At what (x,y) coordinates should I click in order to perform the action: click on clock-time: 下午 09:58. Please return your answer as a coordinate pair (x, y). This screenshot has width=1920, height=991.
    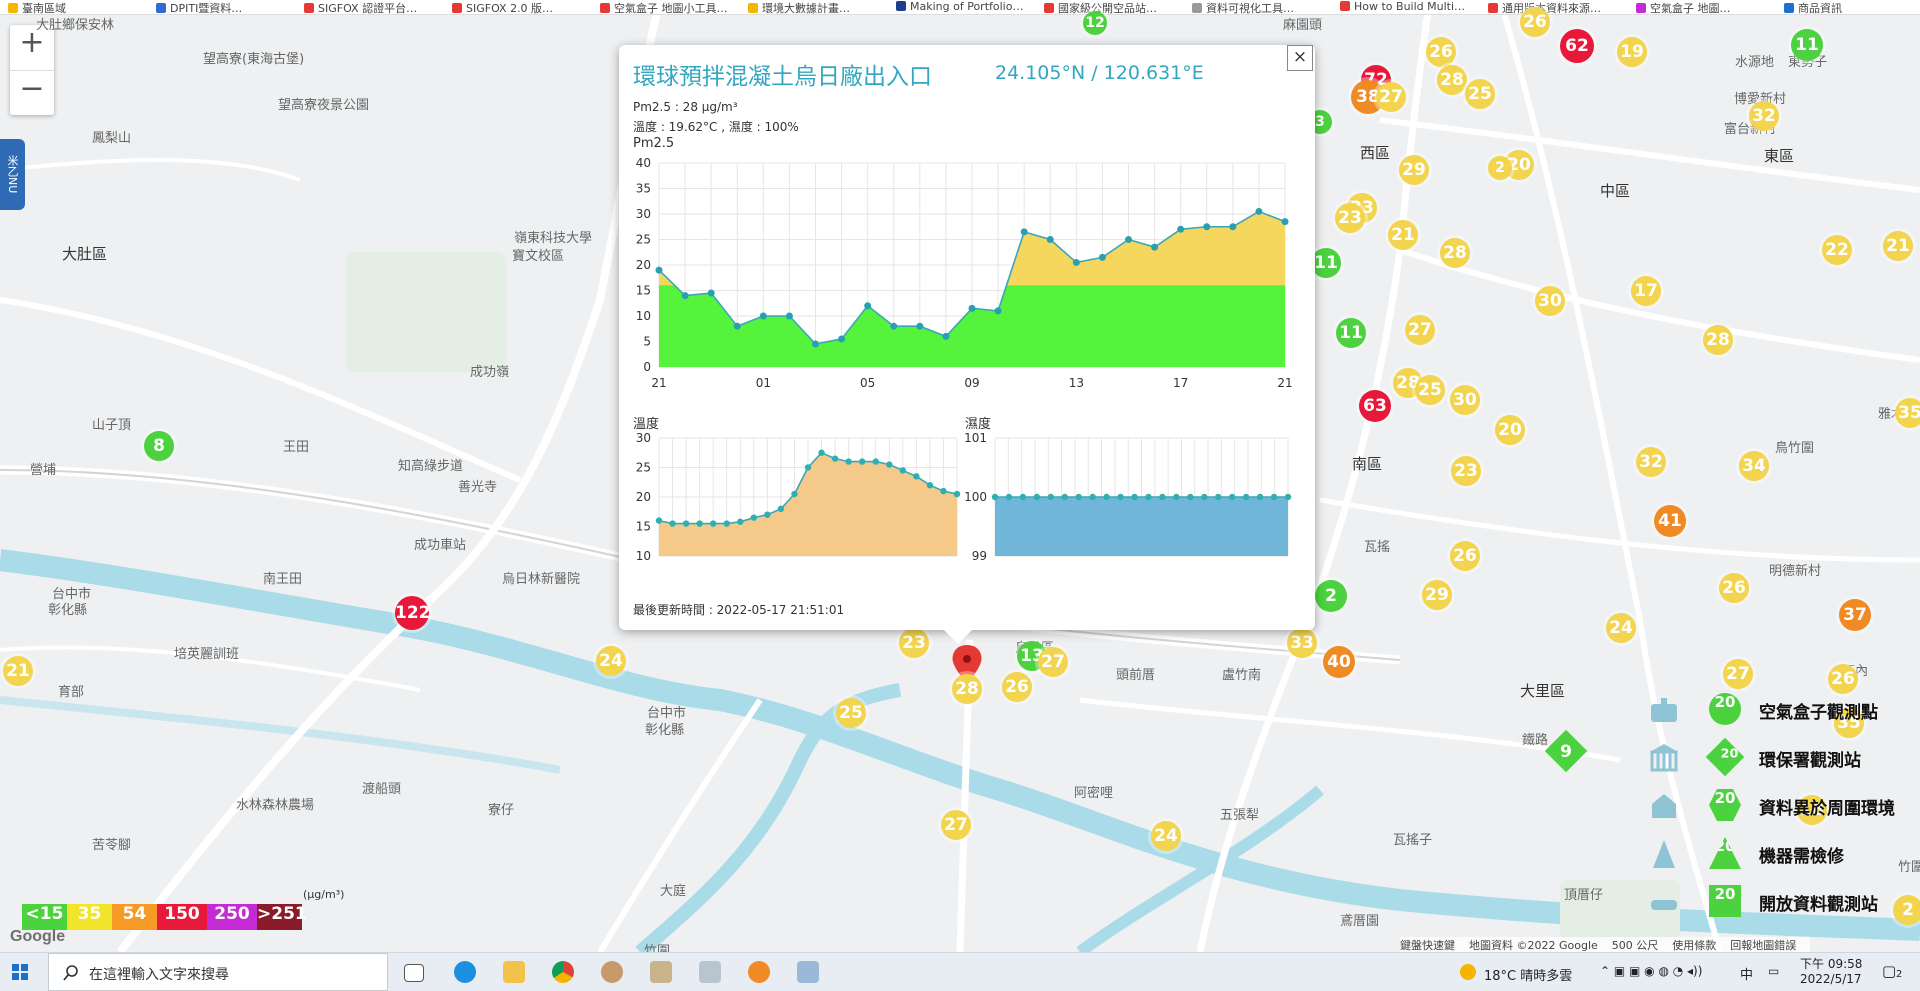
    Looking at the image, I should click on (1831, 963).